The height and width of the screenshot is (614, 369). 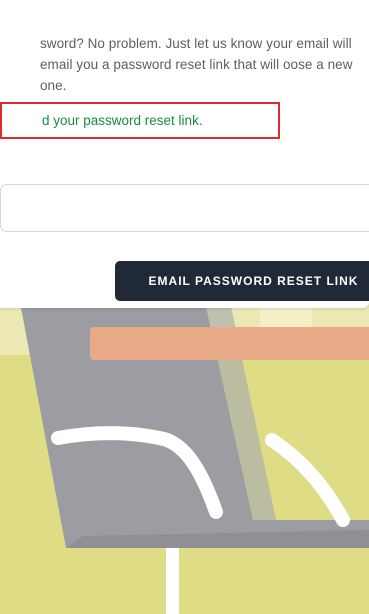 I want to click on password-reset-status-message: d your password reset link., so click(x=140, y=120).